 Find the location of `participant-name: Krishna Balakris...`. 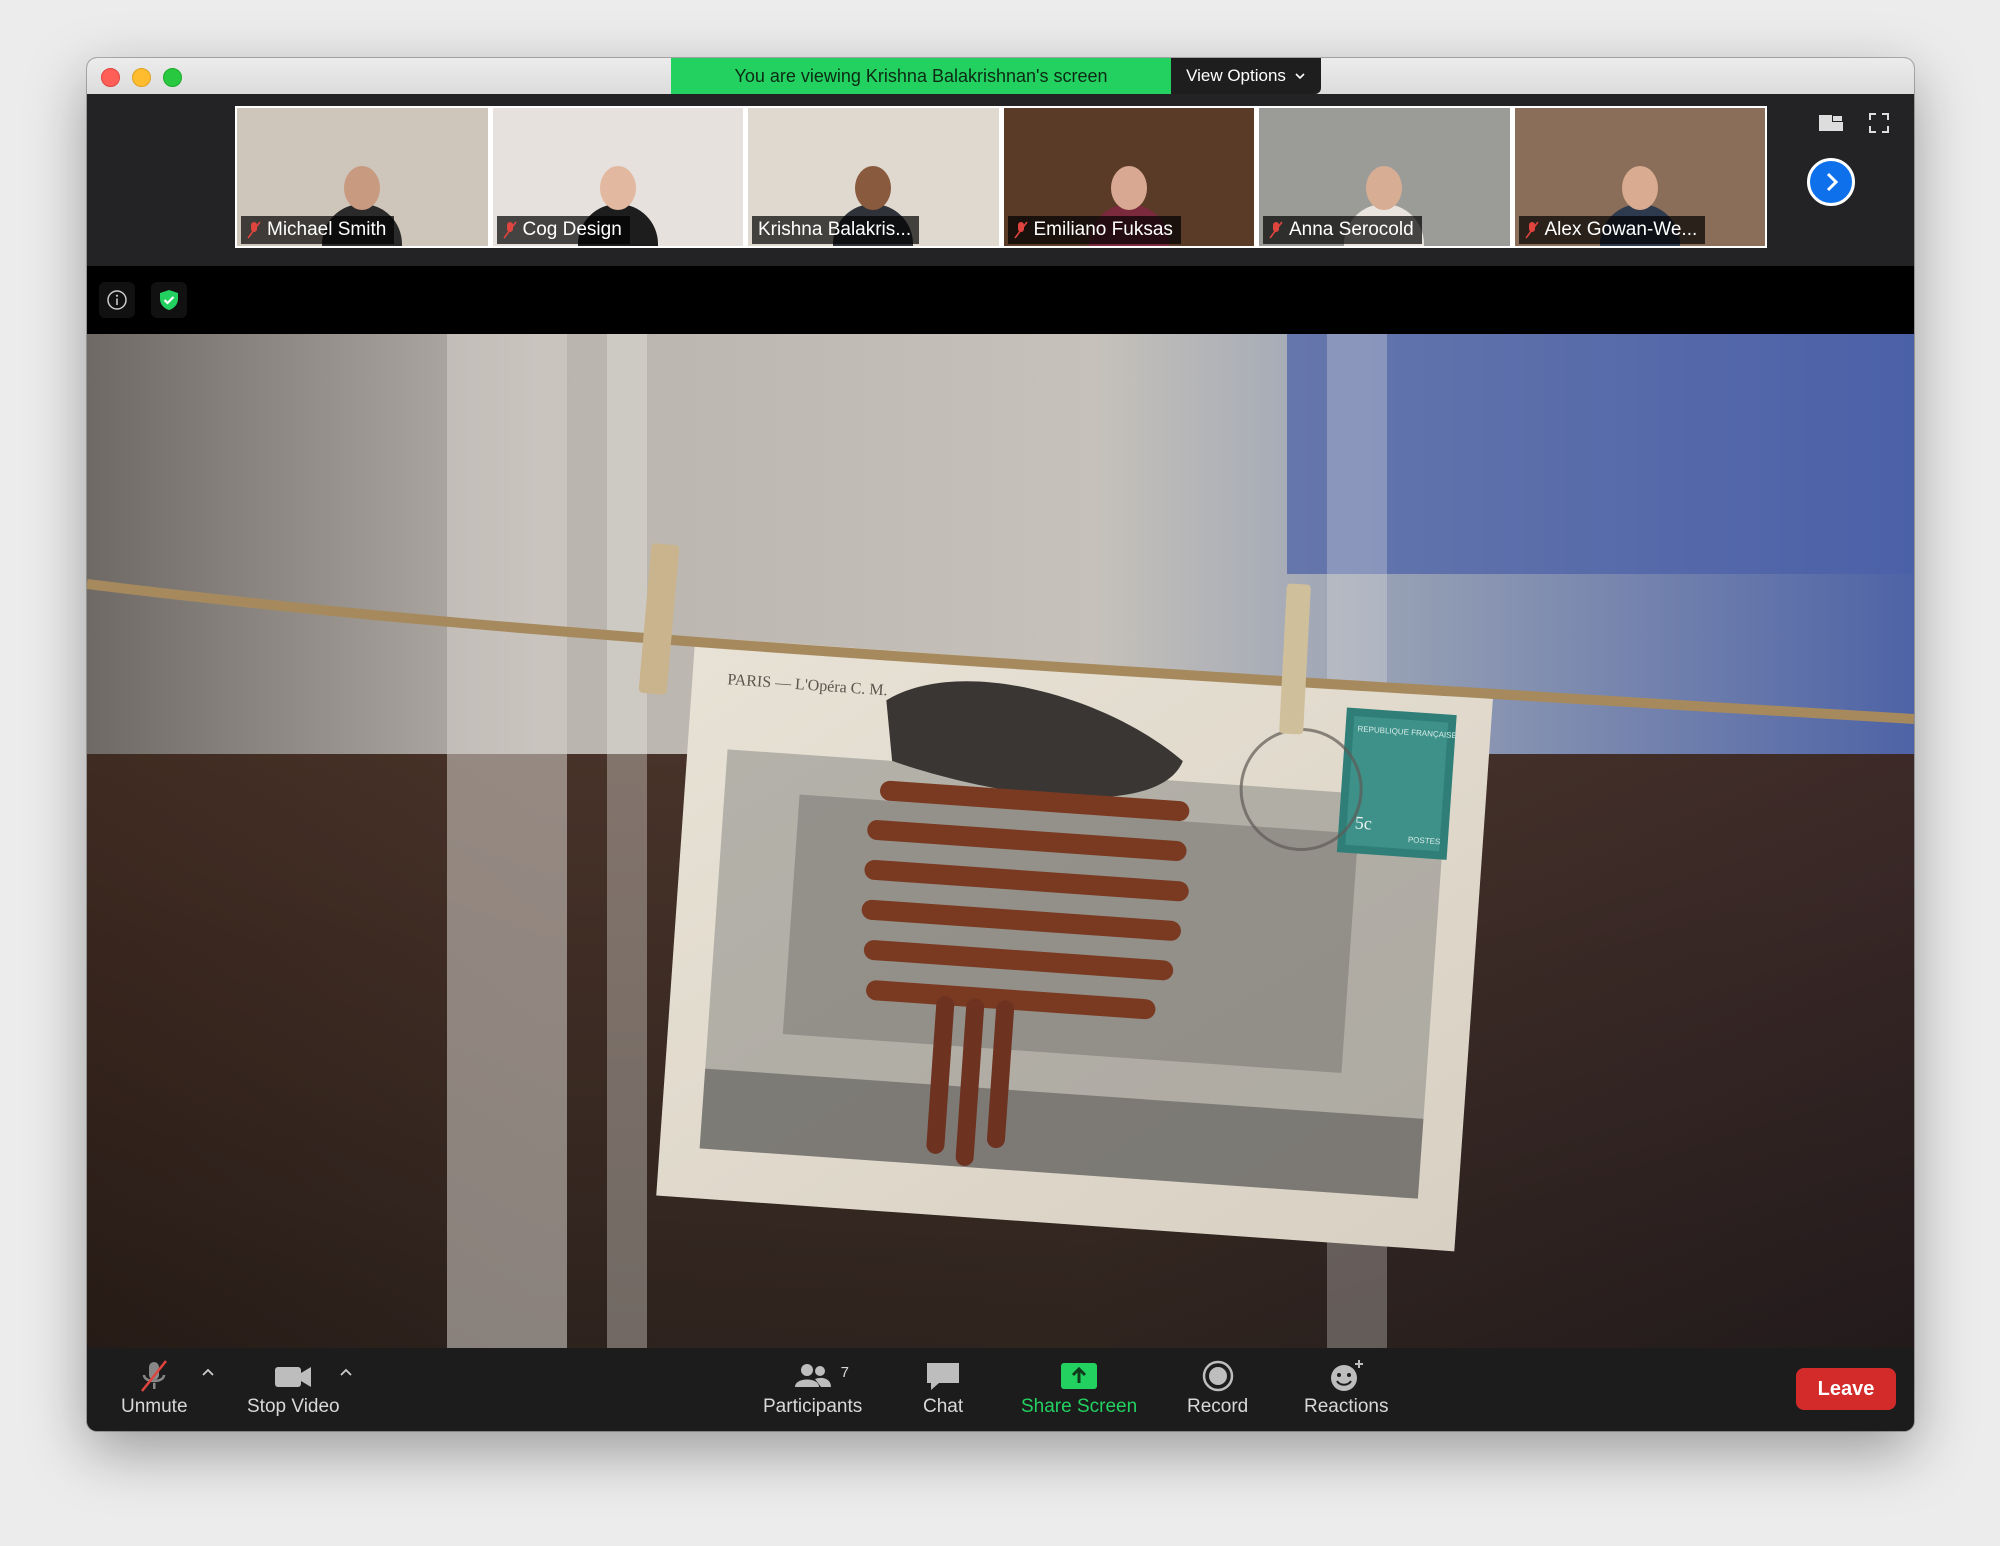

participant-name: Krishna Balakris... is located at coordinates (835, 229).